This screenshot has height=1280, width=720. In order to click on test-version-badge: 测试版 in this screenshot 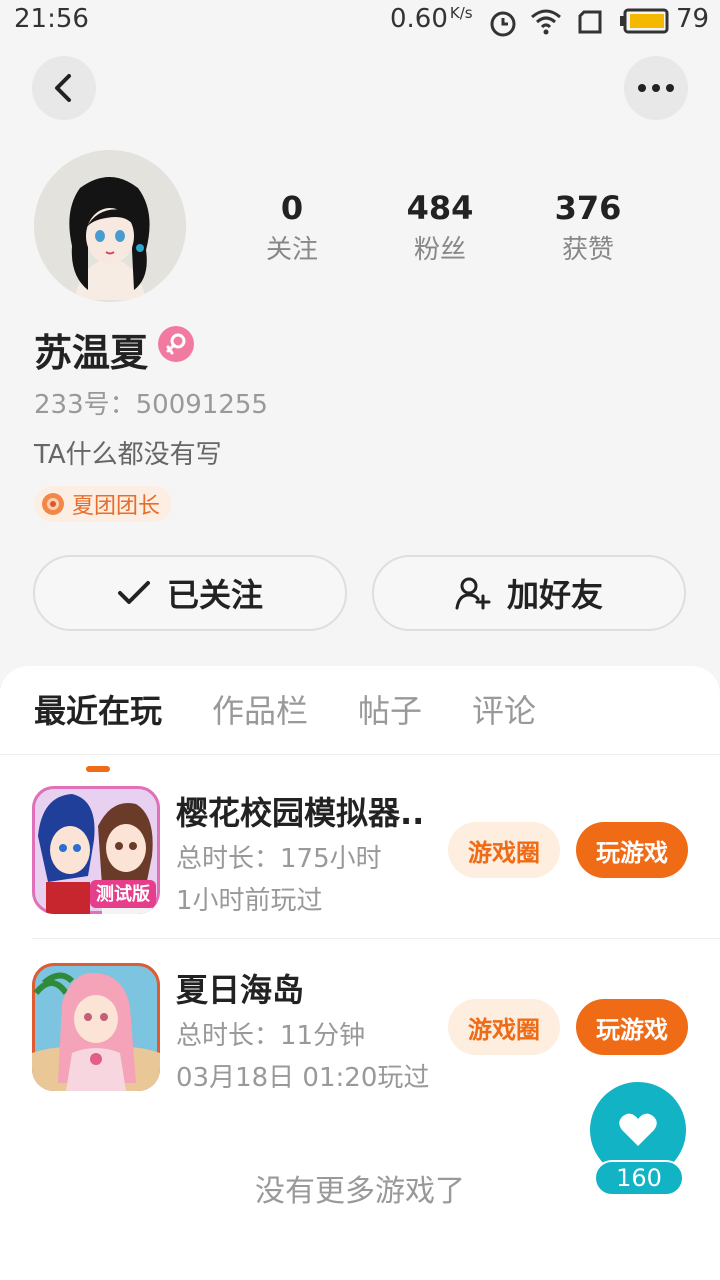, I will do `click(123, 894)`.